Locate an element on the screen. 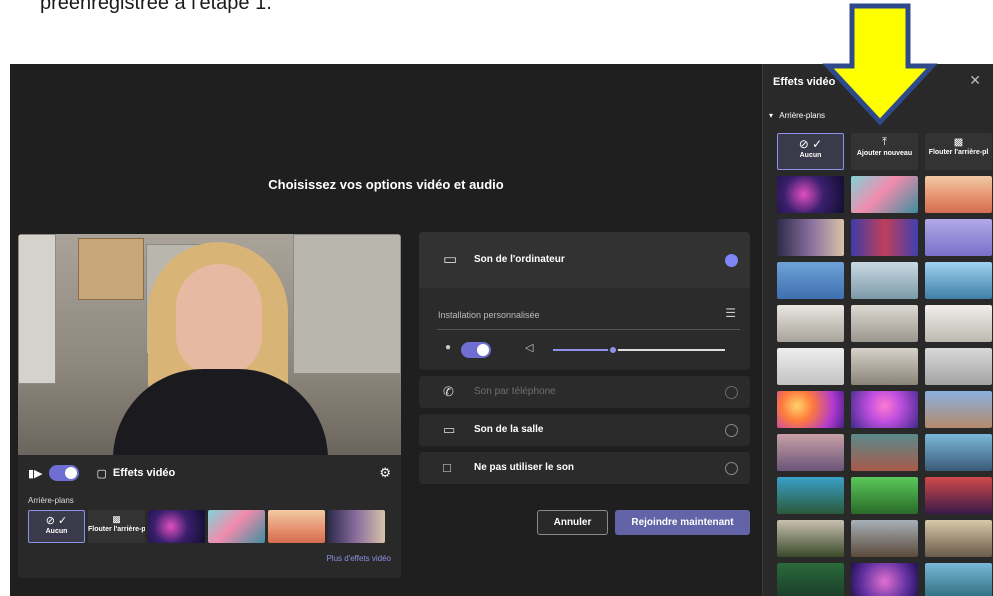 The width and height of the screenshot is (993, 596). chevron-down-icon: ▾ is located at coordinates (771, 115).